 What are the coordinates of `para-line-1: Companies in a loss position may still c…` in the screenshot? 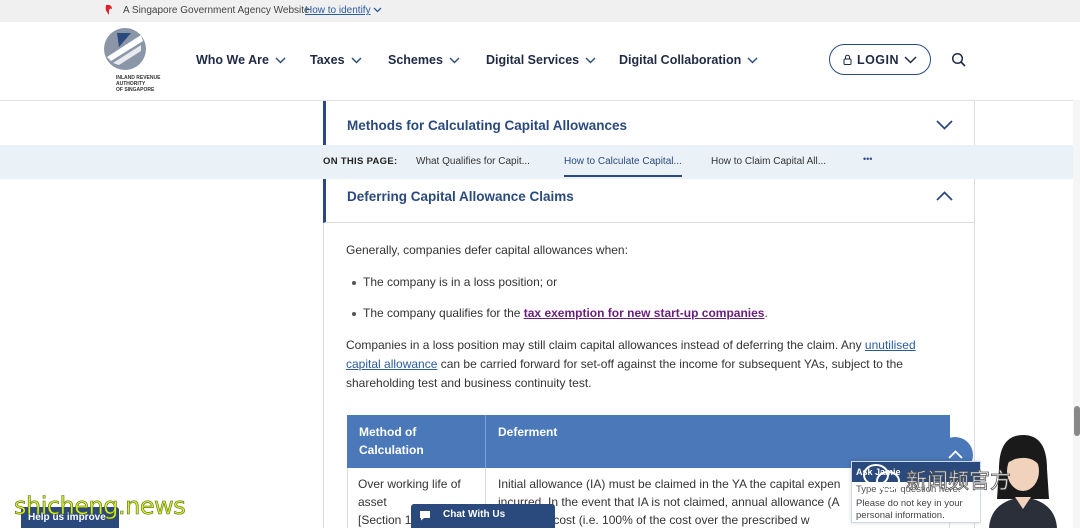 It's located at (631, 345).